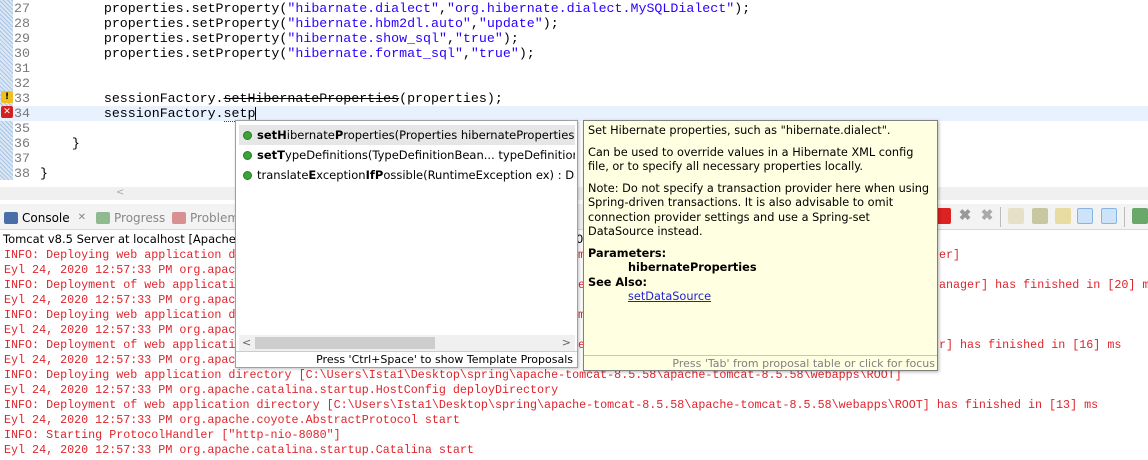 Image resolution: width=1148 pixels, height=460 pixels. Describe the element at coordinates (1030, 345) in the screenshot. I see `console-line: r] has finished in [16] ms` at that location.